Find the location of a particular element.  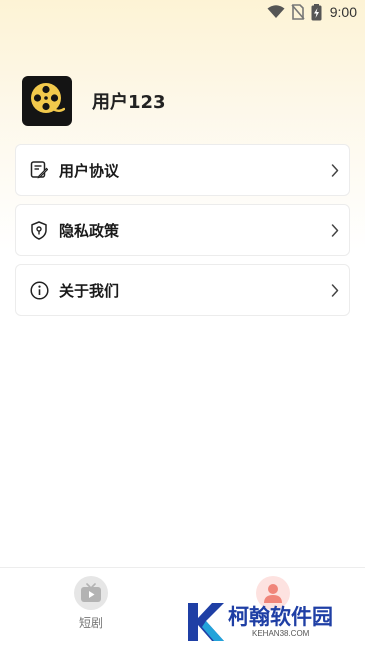

info-icon is located at coordinates (39, 290).